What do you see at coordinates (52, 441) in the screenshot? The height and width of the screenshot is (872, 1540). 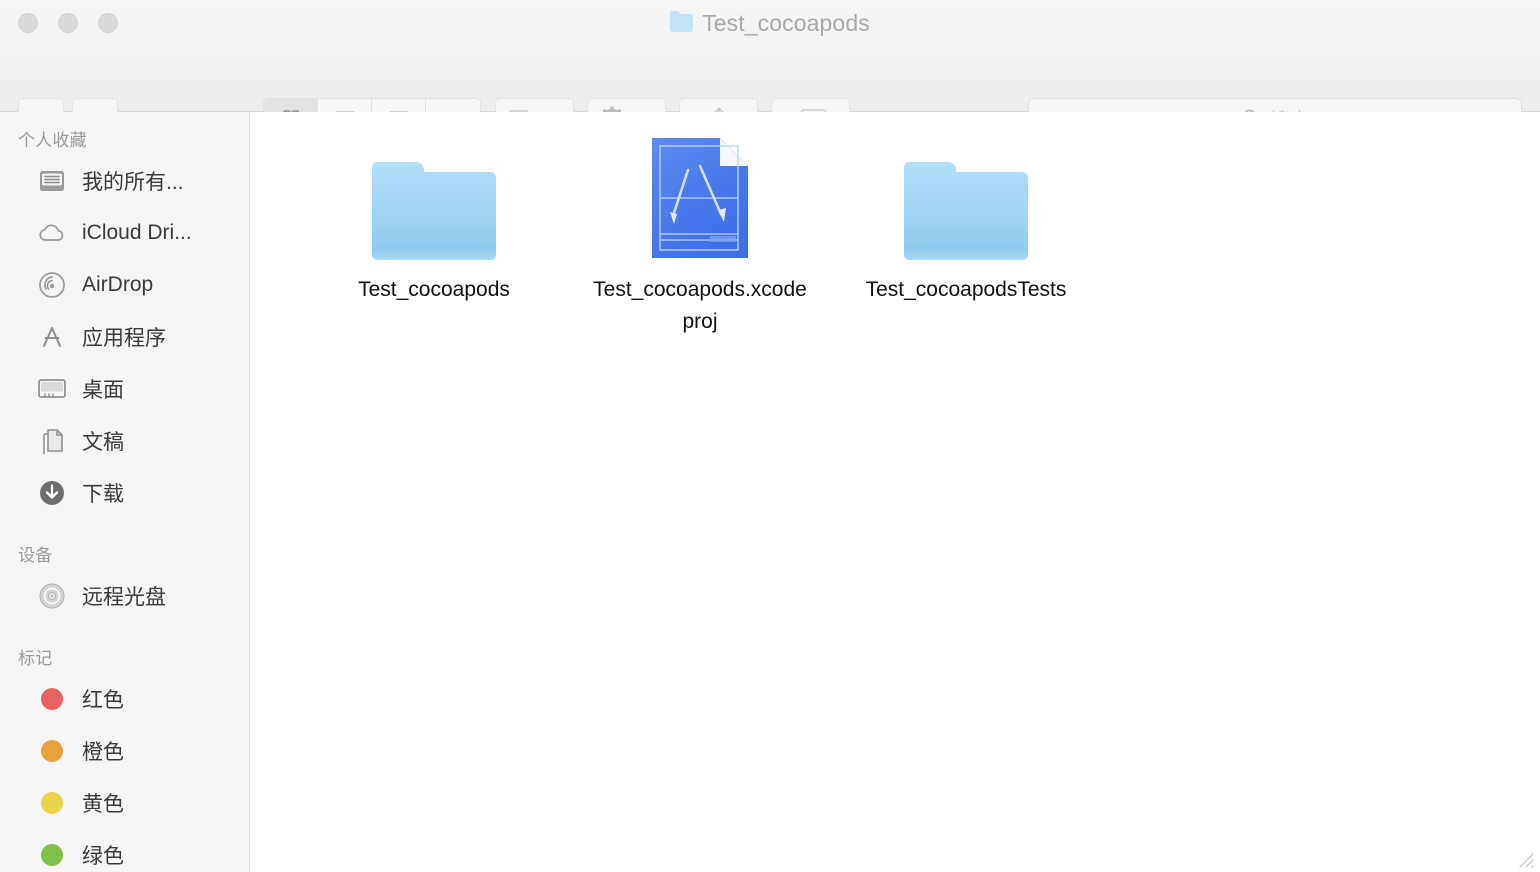 I see `documents-icon` at bounding box center [52, 441].